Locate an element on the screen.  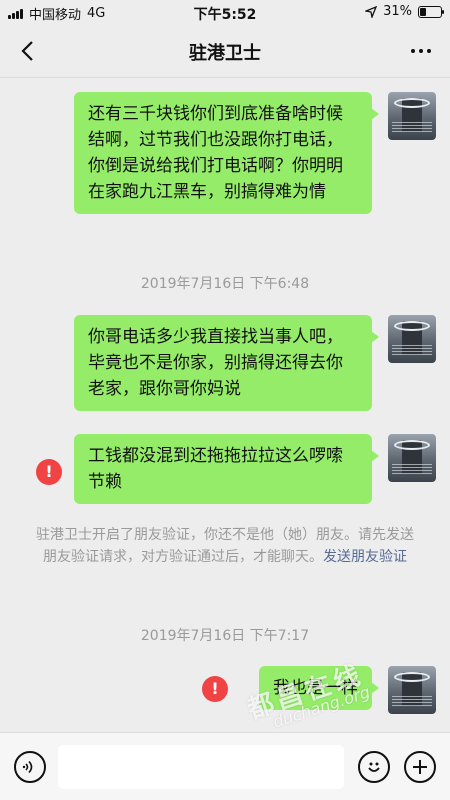
more-icon is located at coordinates (421, 51).